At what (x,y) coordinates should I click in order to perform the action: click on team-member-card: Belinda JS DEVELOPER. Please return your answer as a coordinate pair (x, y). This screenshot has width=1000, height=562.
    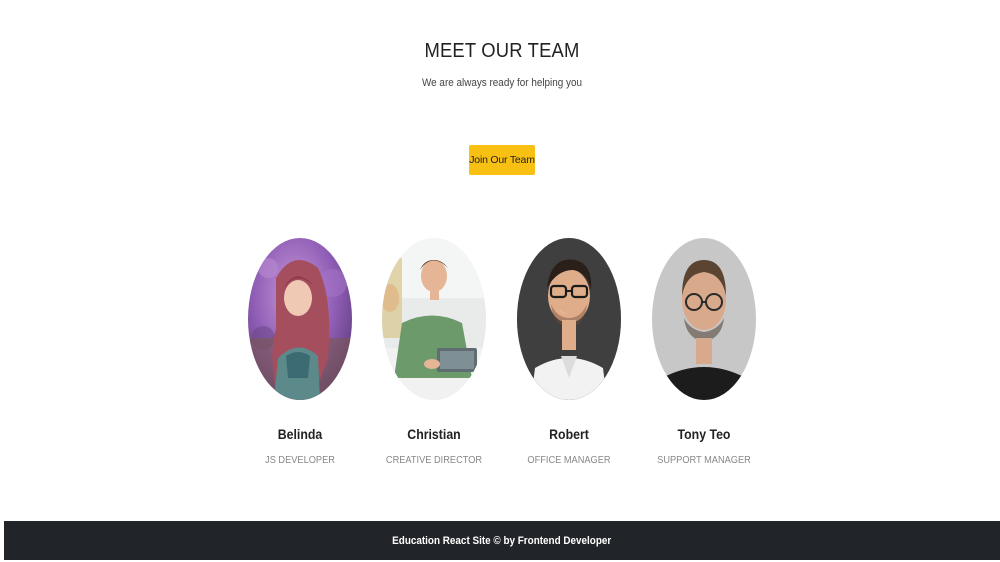
    Looking at the image, I should click on (300, 352).